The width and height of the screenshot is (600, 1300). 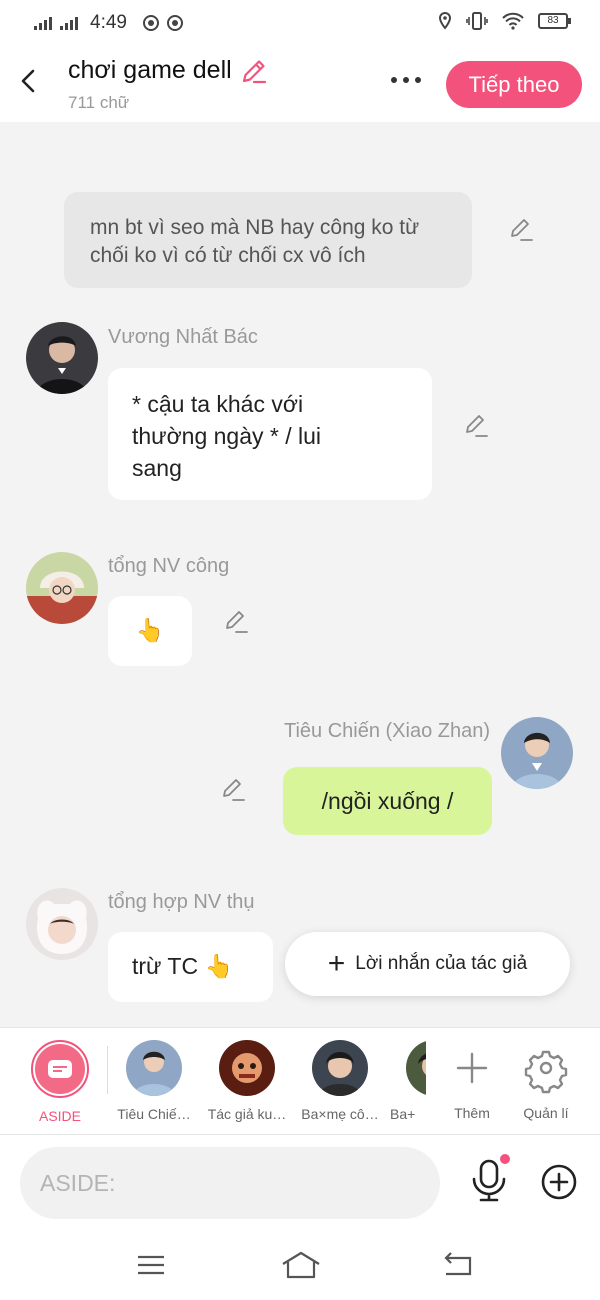 I want to click on status-time: 4:49, so click(x=108, y=22).